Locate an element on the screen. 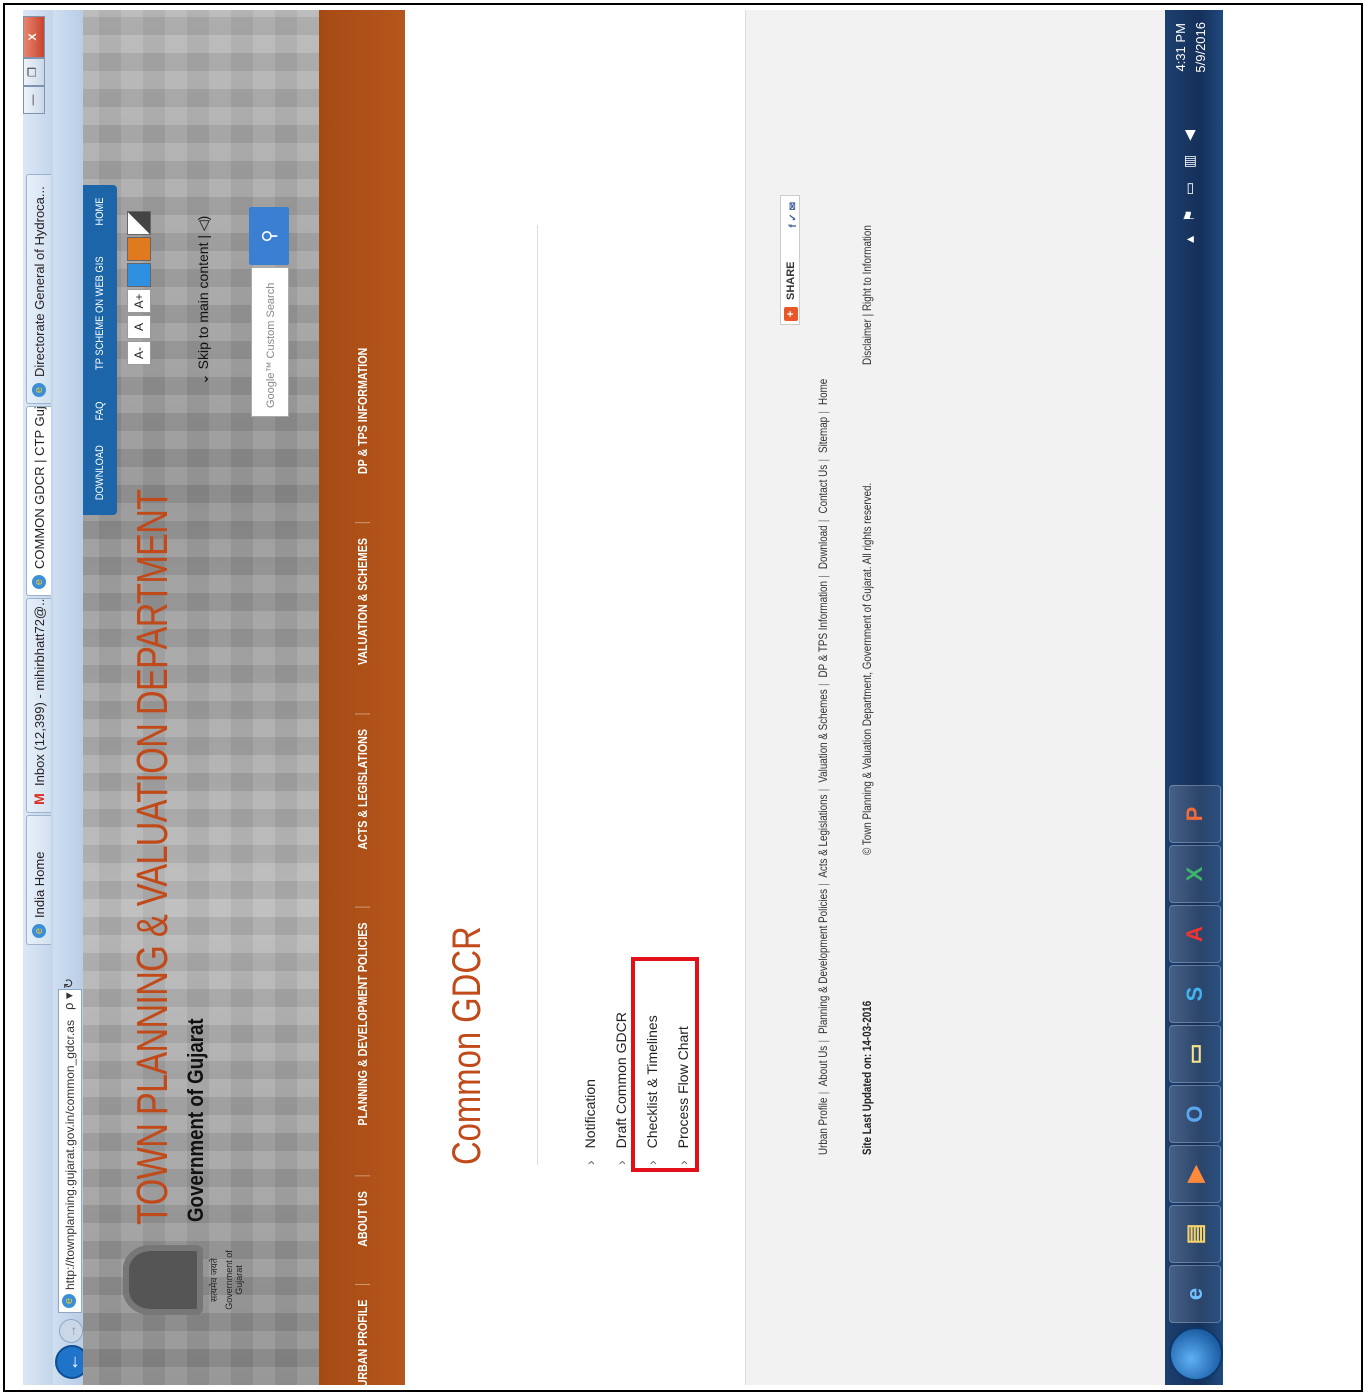  footer-link: Sitemap is located at coordinates (823, 435).